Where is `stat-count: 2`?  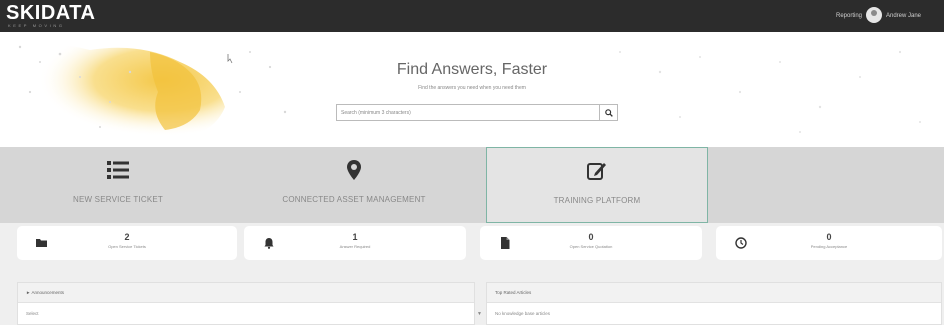 stat-count: 2 is located at coordinates (127, 237).